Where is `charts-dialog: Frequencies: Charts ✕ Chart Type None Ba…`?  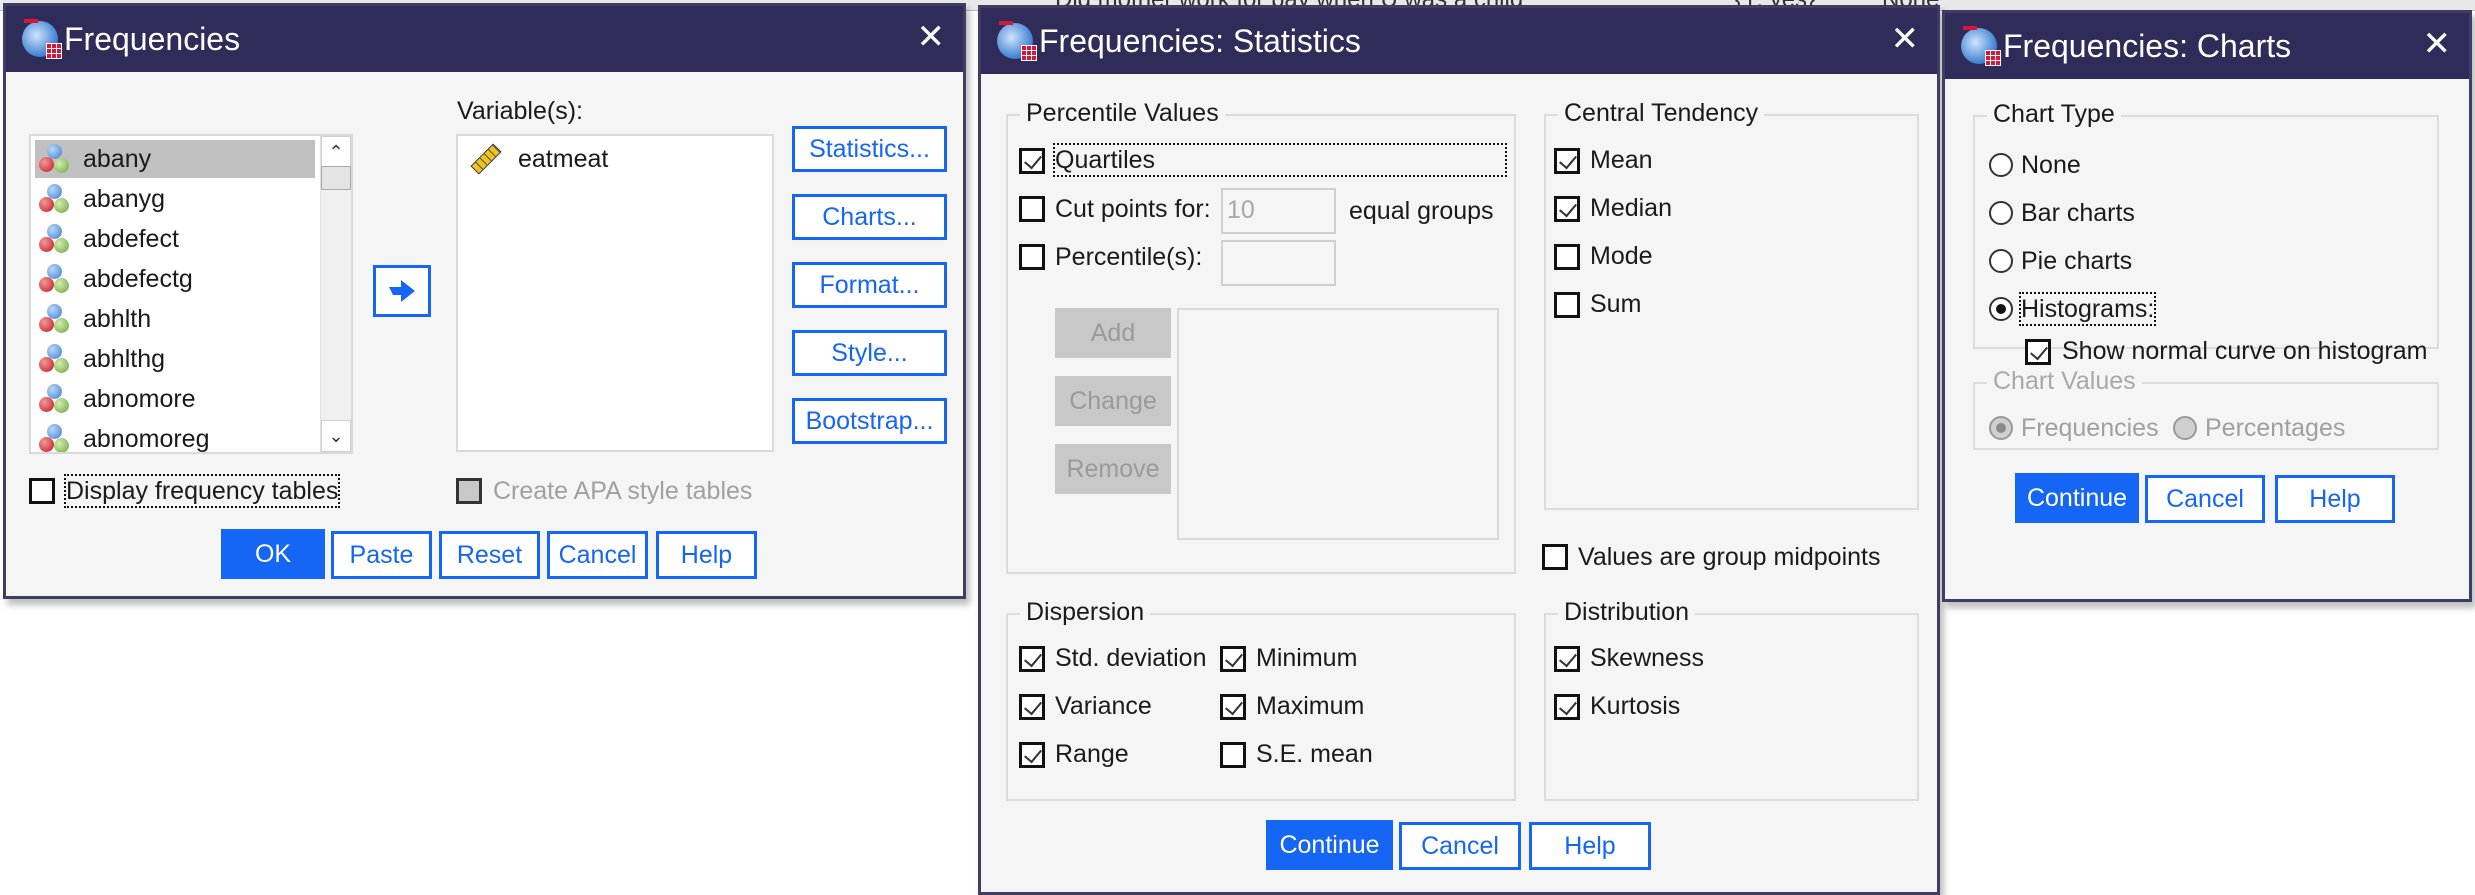
charts-dialog: Frequencies: Charts ✕ Chart Type None Ba… is located at coordinates (2207, 306).